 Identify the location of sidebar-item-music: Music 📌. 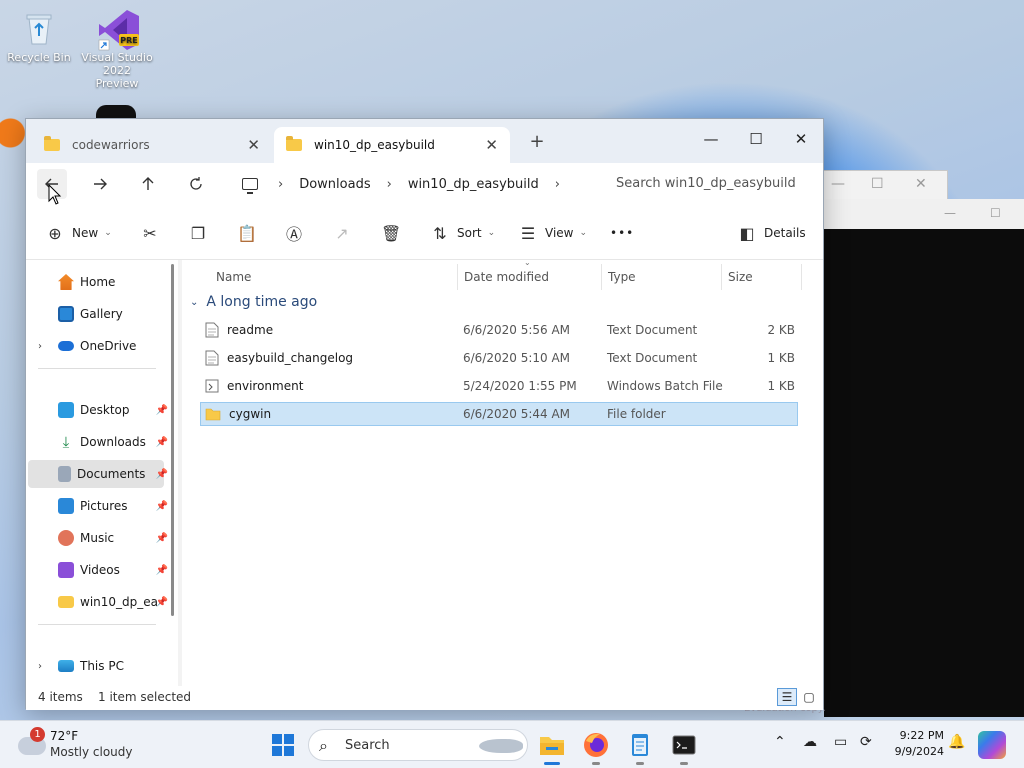
(98, 538).